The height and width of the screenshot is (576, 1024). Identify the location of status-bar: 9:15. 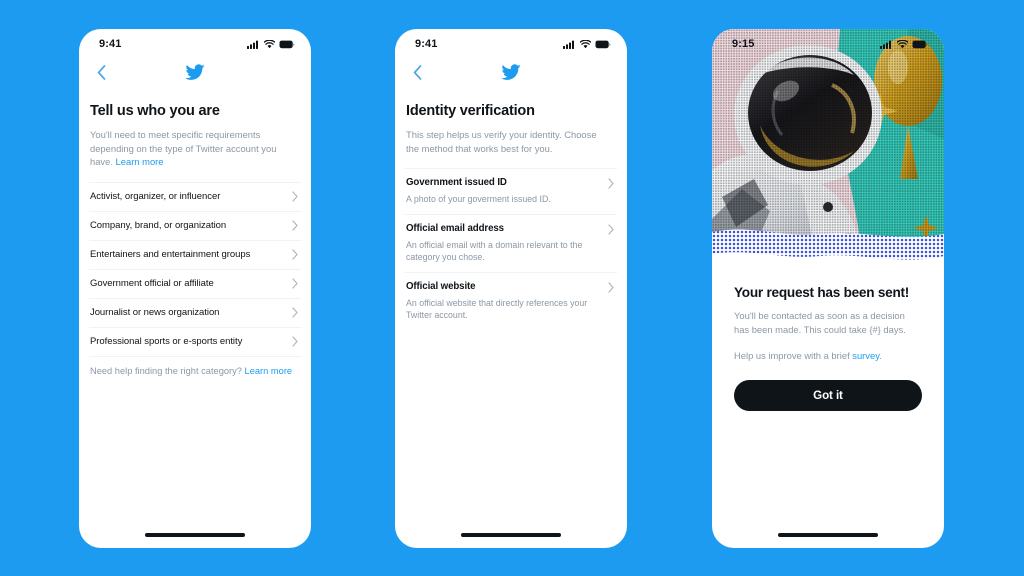
(828, 42).